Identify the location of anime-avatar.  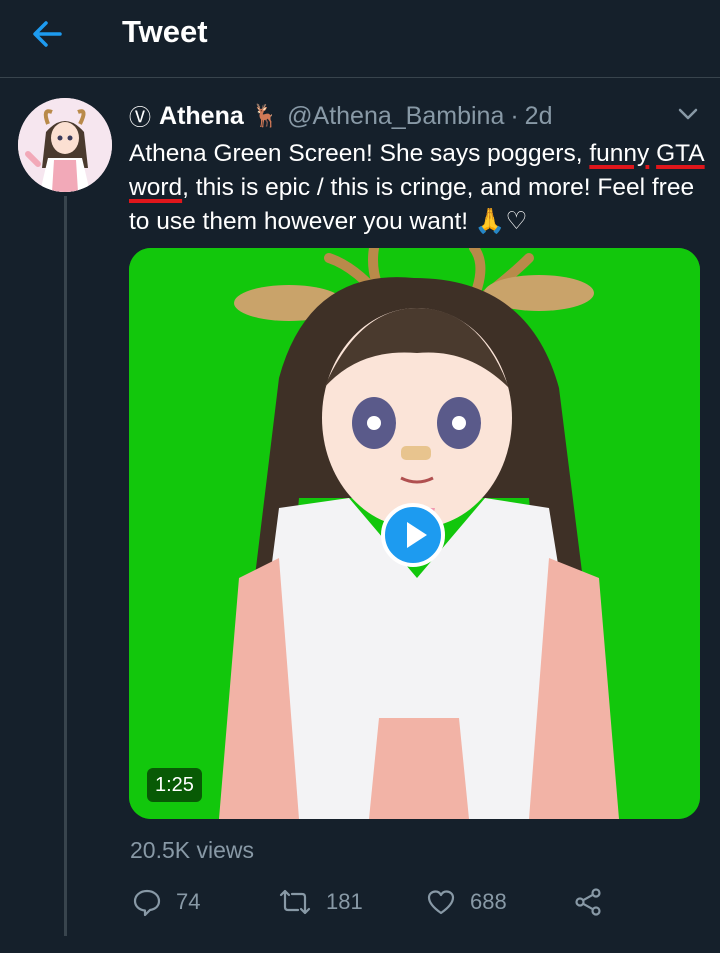
(65, 145).